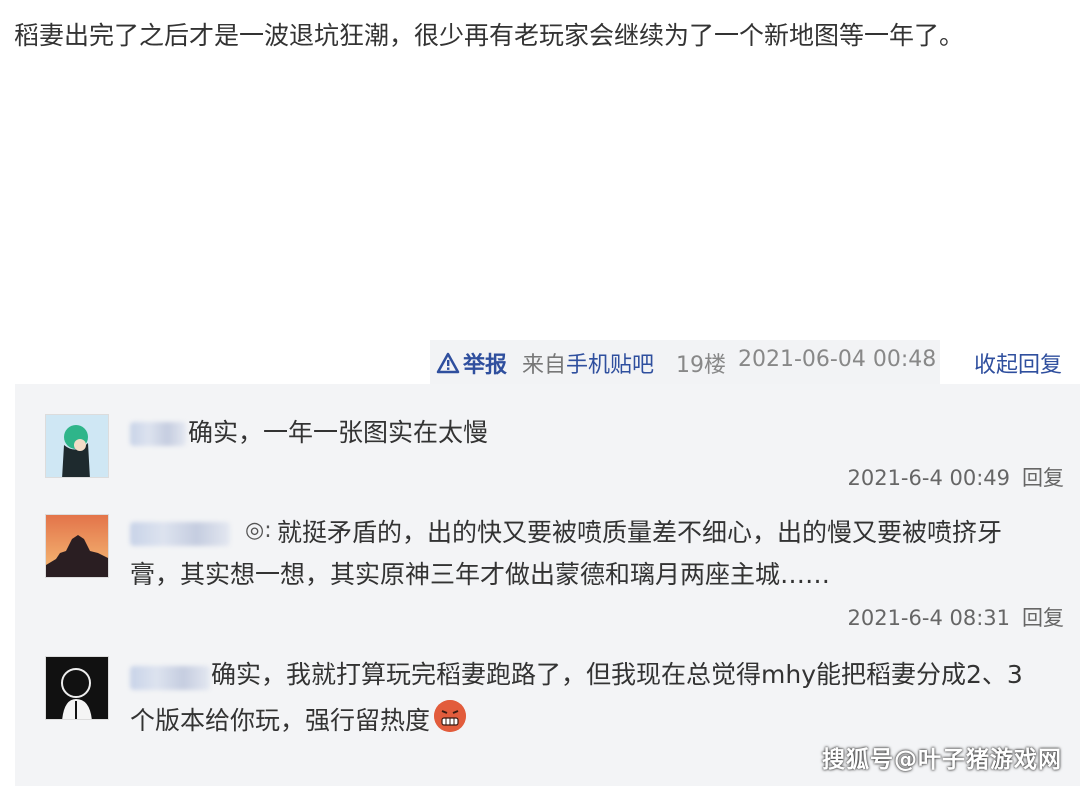 The image size is (1080, 786). What do you see at coordinates (258, 530) in the screenshot?
I see `target-icon: ◎:` at bounding box center [258, 530].